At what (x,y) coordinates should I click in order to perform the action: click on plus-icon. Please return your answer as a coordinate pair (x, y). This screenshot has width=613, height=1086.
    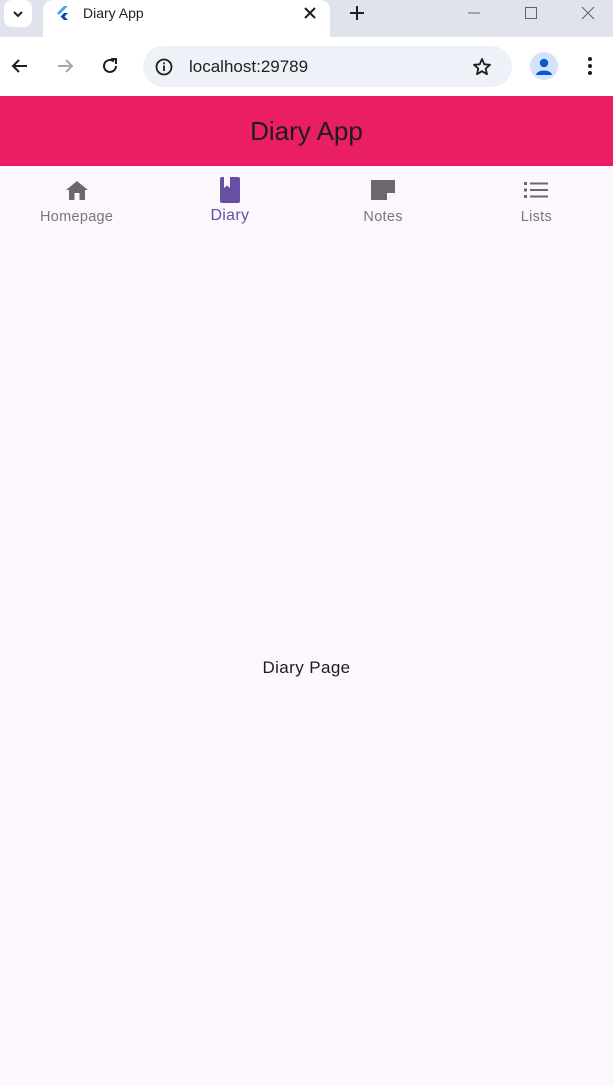
    Looking at the image, I should click on (357, 13).